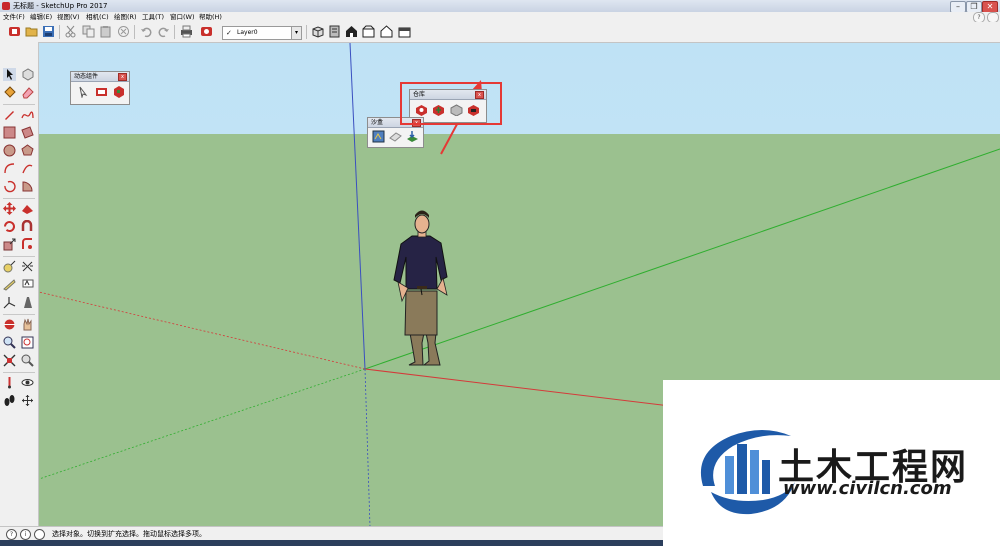 This screenshot has height=546, width=1000. What do you see at coordinates (386, 31) in the screenshot?
I see `back-view-icon` at bounding box center [386, 31].